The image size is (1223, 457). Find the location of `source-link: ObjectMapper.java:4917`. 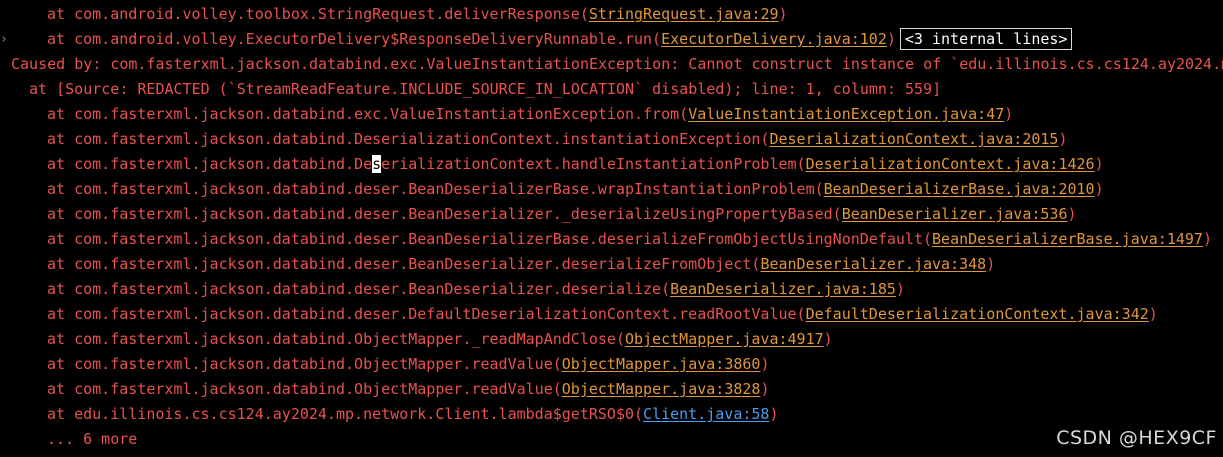

source-link: ObjectMapper.java:4917 is located at coordinates (724, 339).